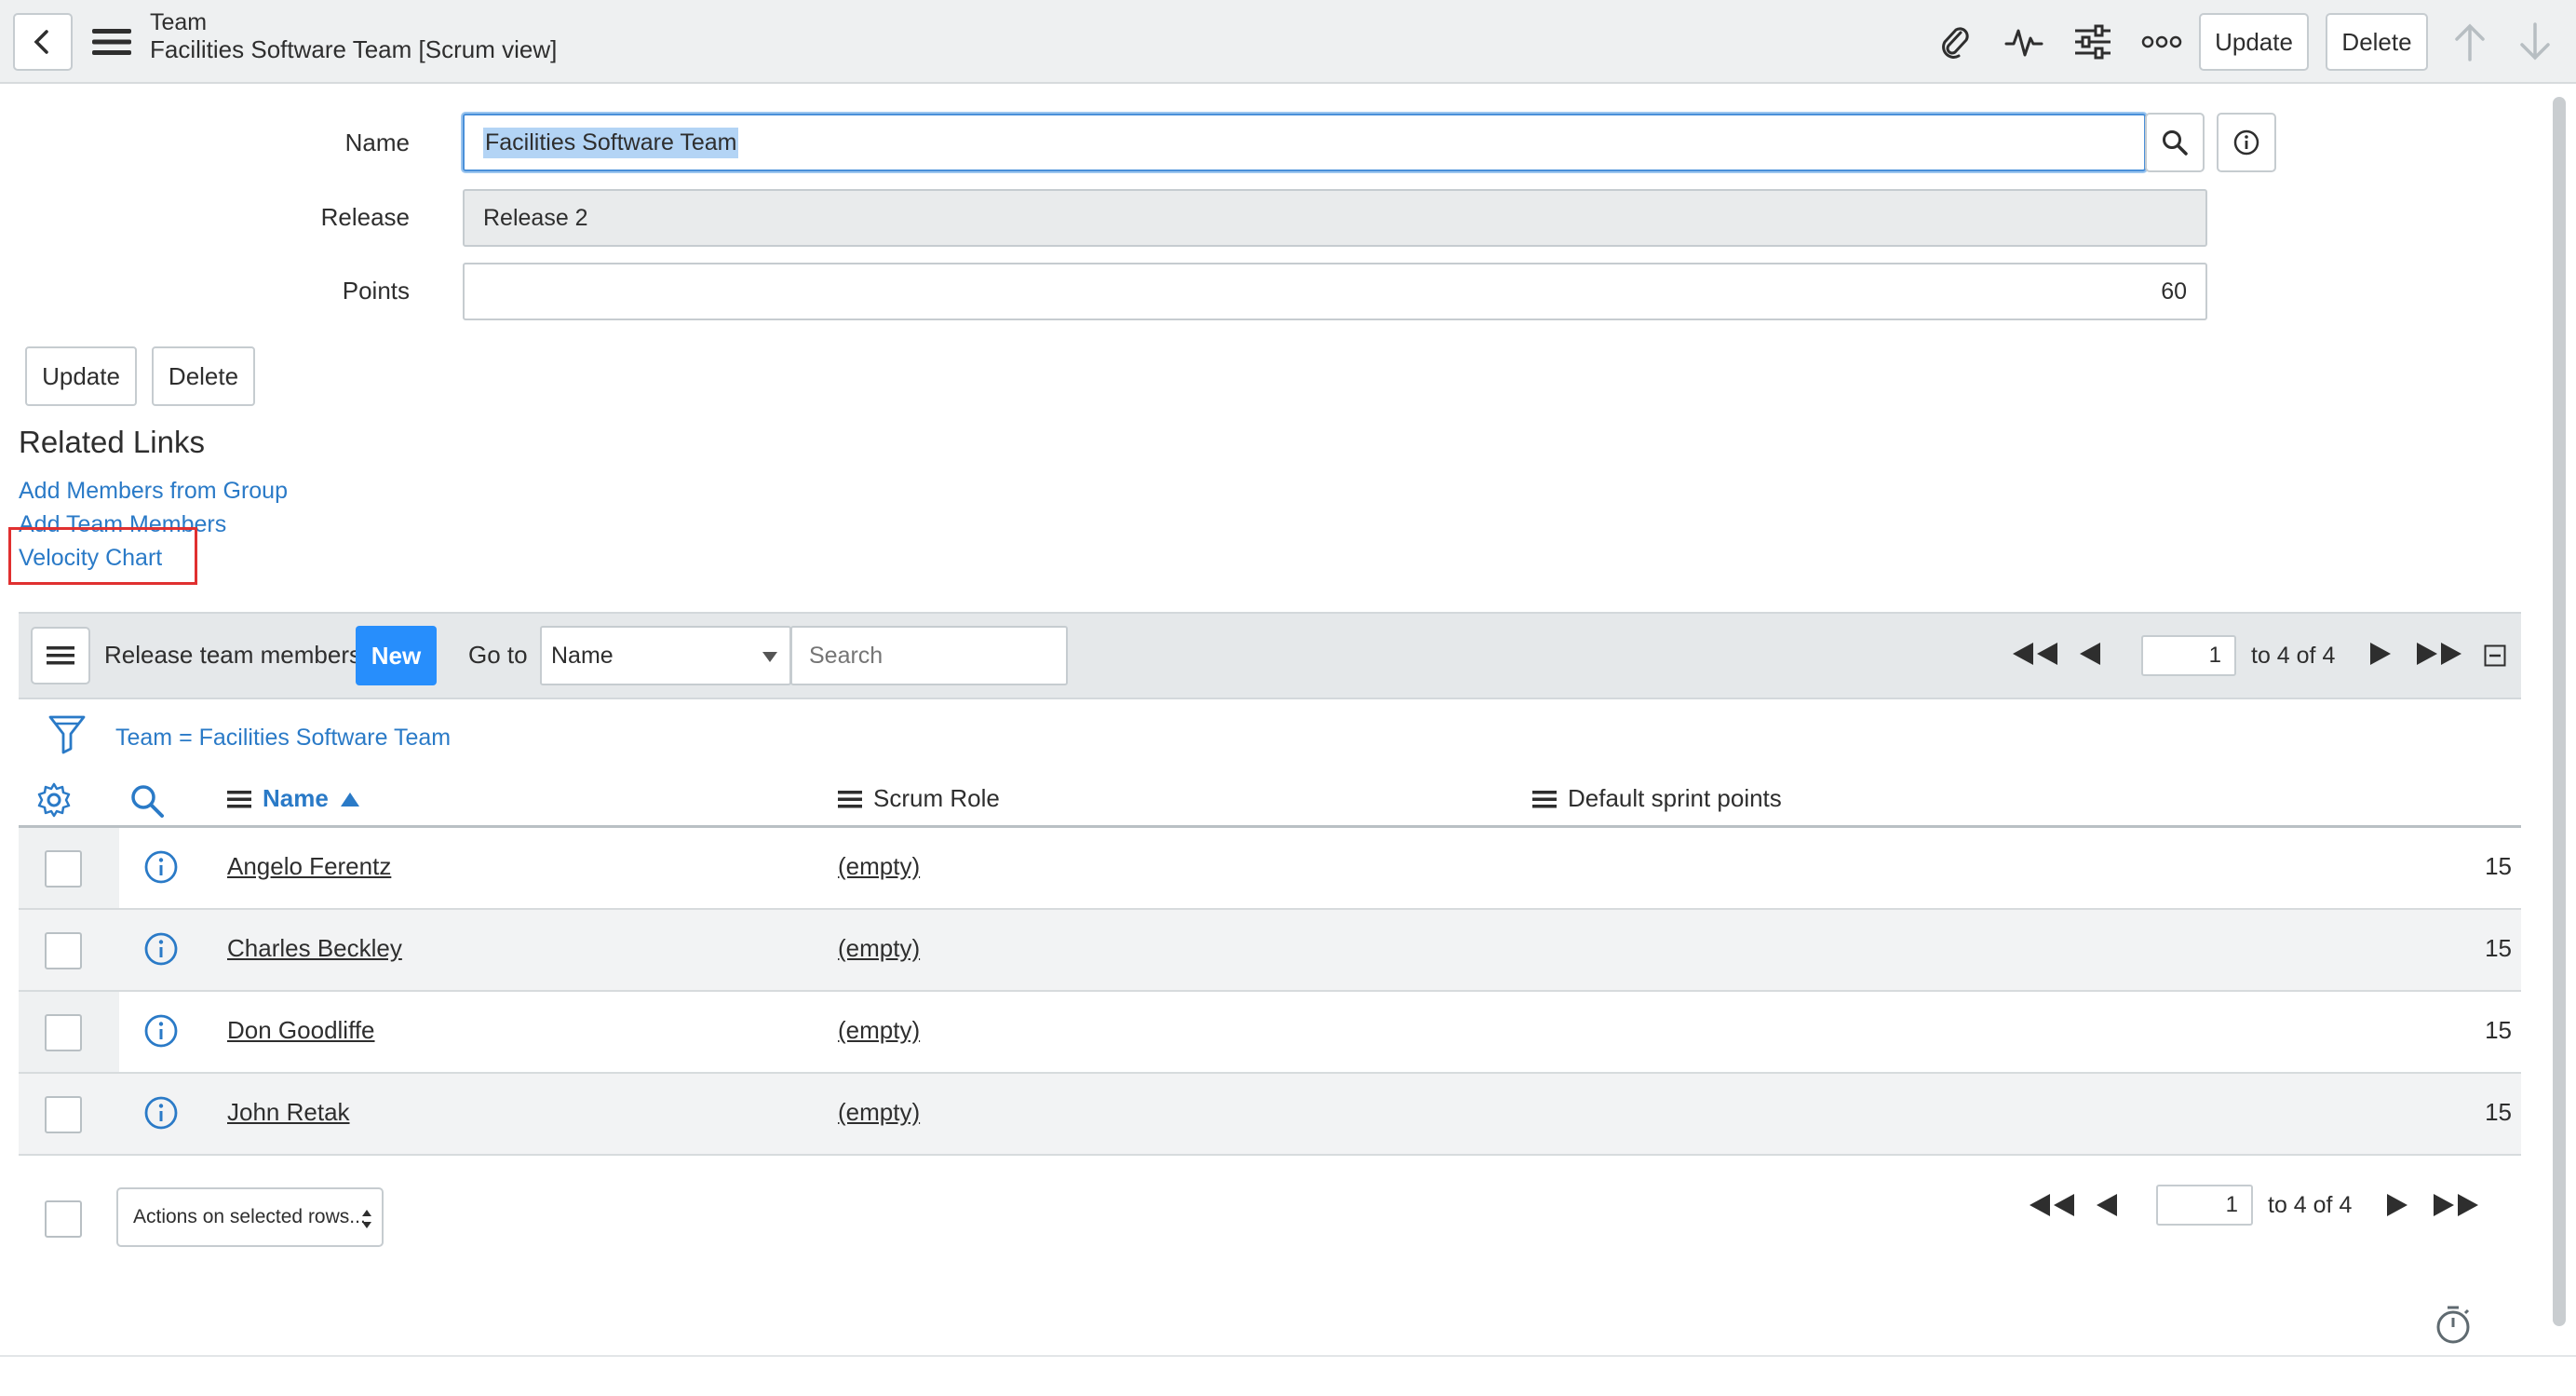 The image size is (2576, 1396). I want to click on name-info-button, so click(2246, 142).